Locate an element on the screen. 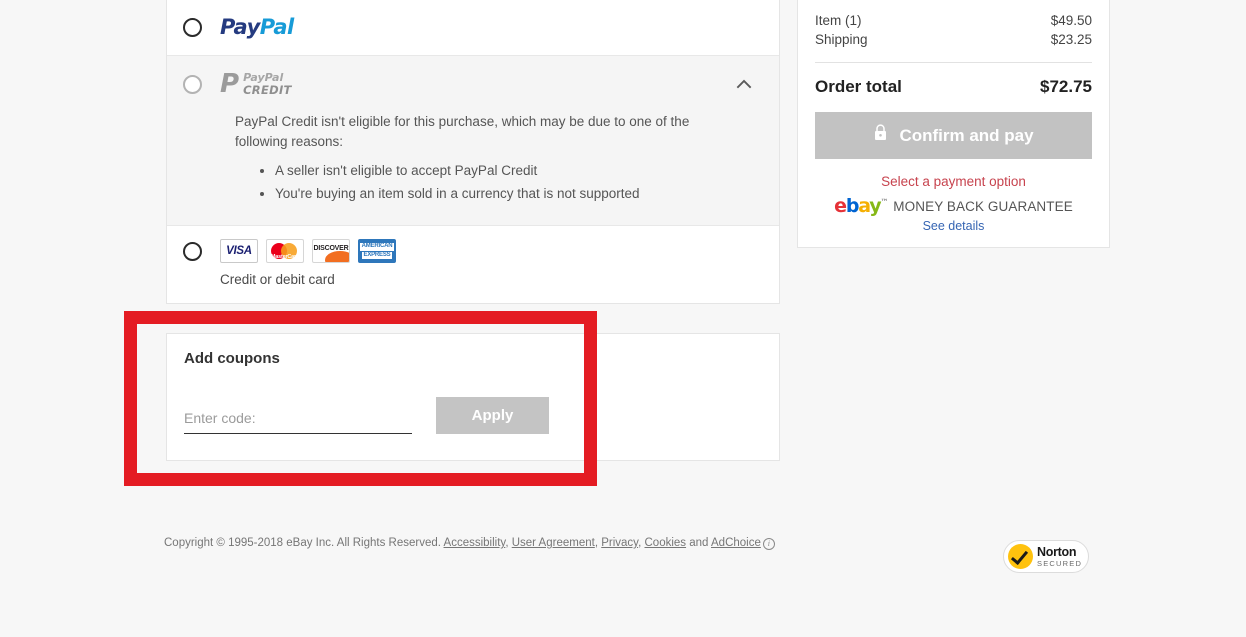  summary-shipping-value: $23.25 is located at coordinates (1071, 39).